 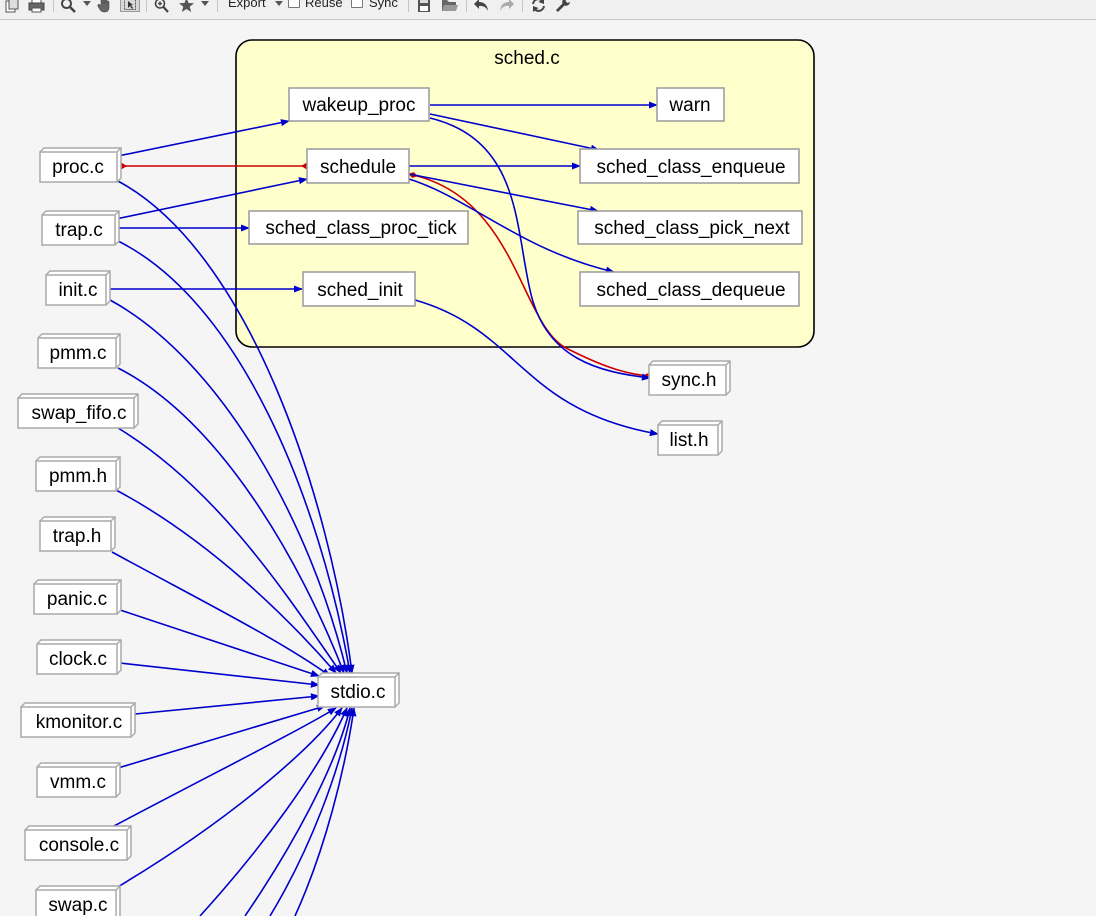 I want to click on edge-kmonitor-c-stdio-c, so click(x=227, y=704).